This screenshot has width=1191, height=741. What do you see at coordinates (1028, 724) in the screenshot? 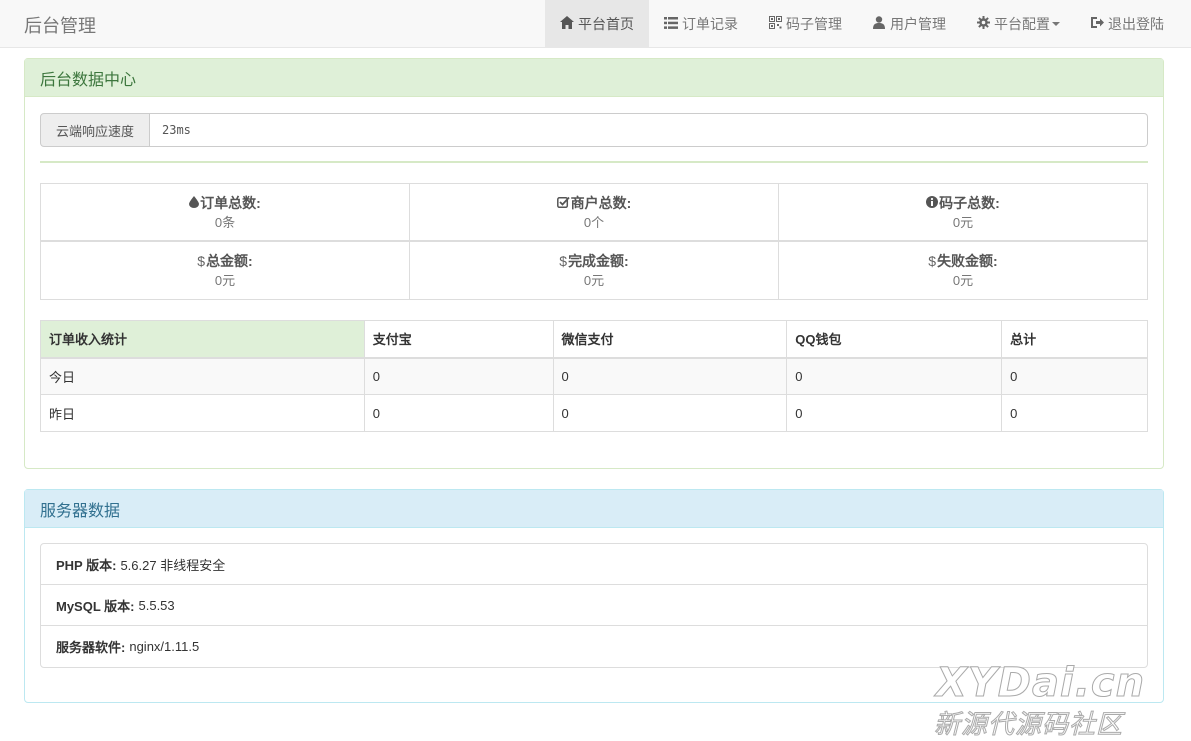
I see `watermark-subtitle: 新源代源码社区` at bounding box center [1028, 724].